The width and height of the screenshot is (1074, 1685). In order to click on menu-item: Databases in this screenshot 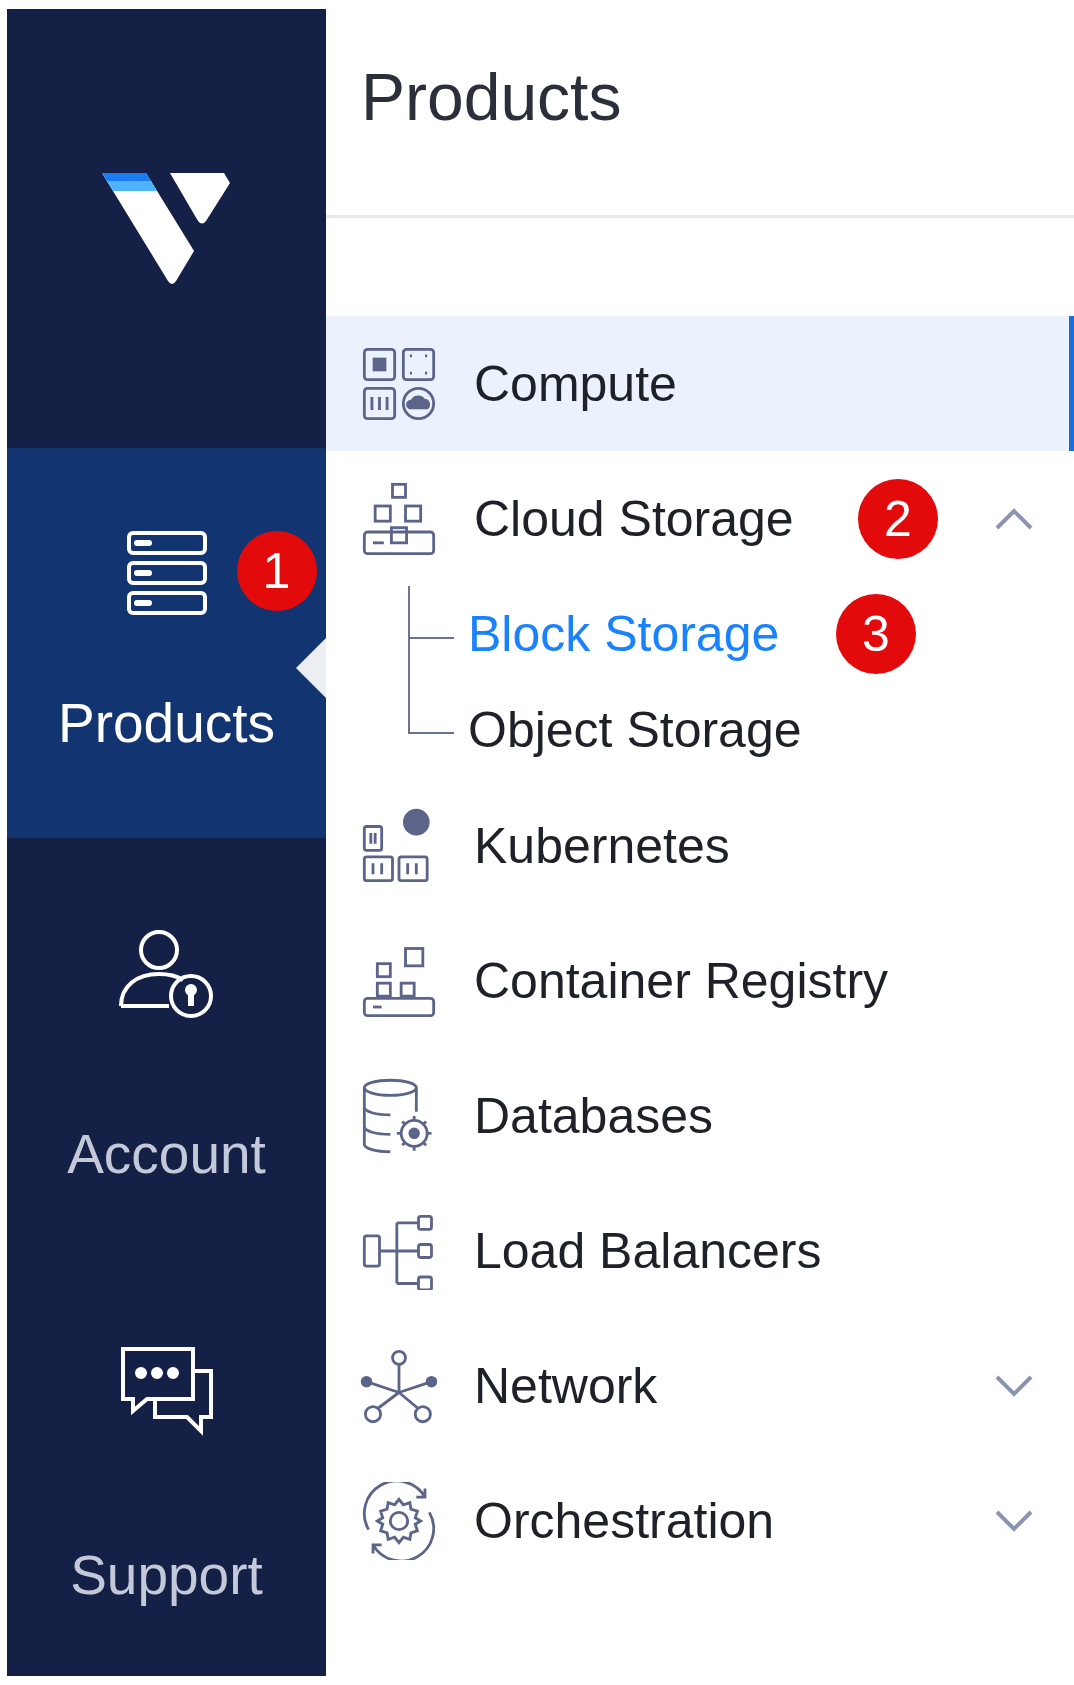, I will do `click(700, 1115)`.